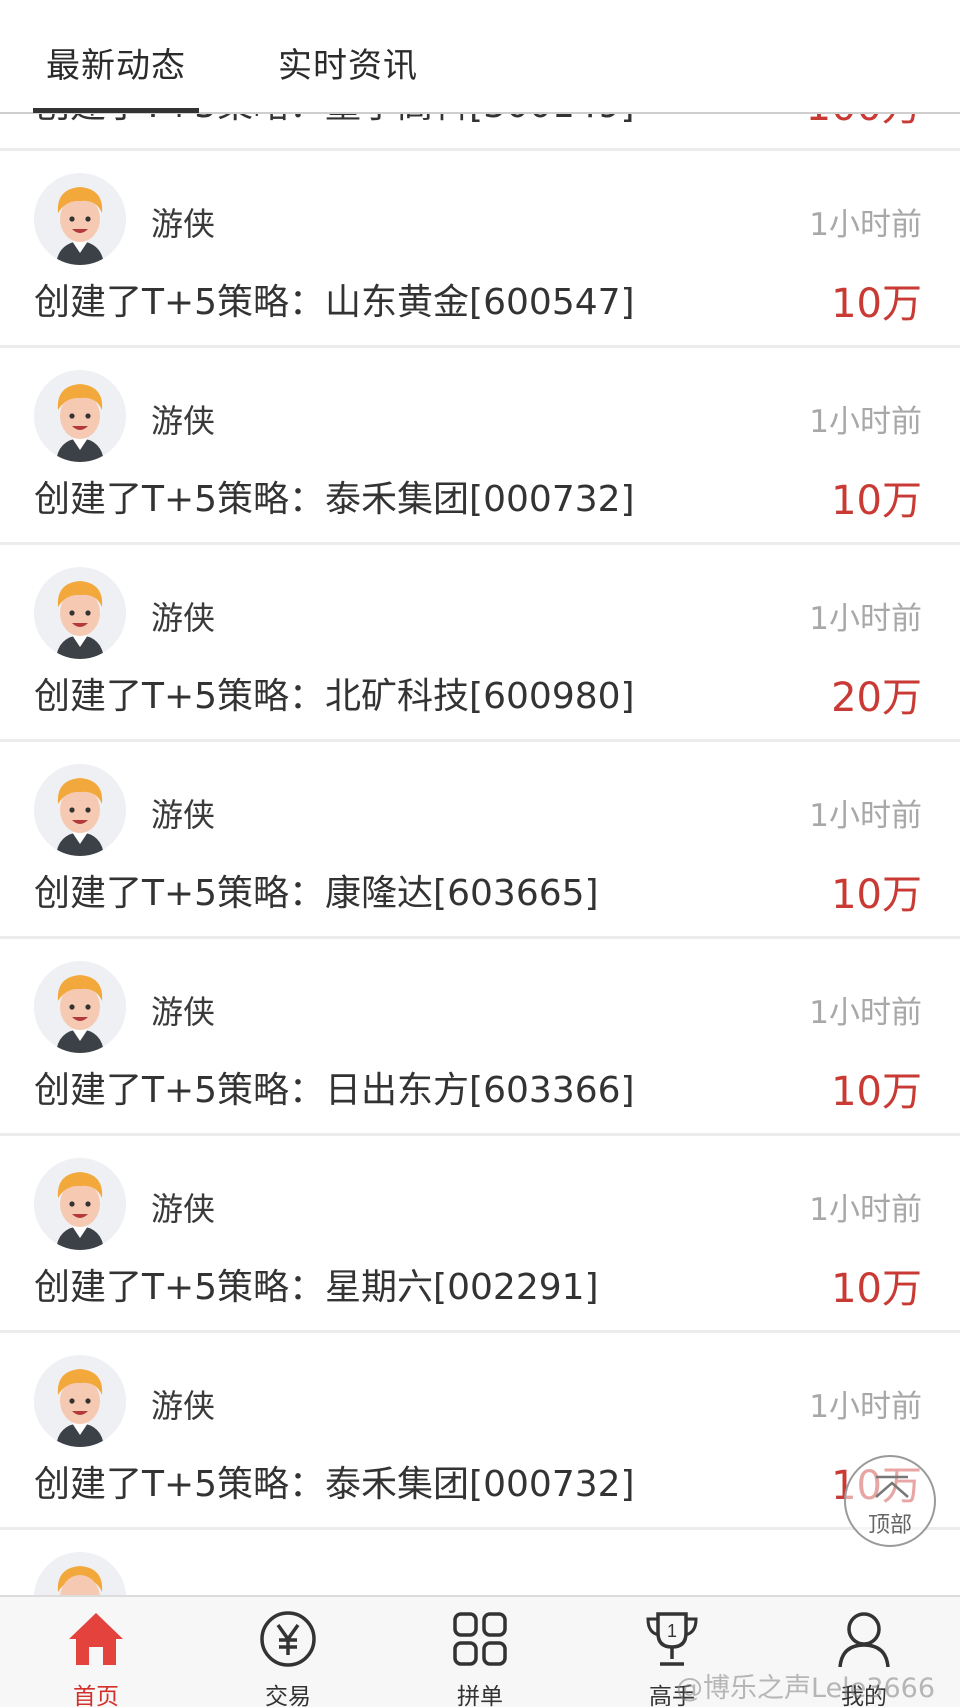  I want to click on feed-item-amount: 20万, so click(876, 698).